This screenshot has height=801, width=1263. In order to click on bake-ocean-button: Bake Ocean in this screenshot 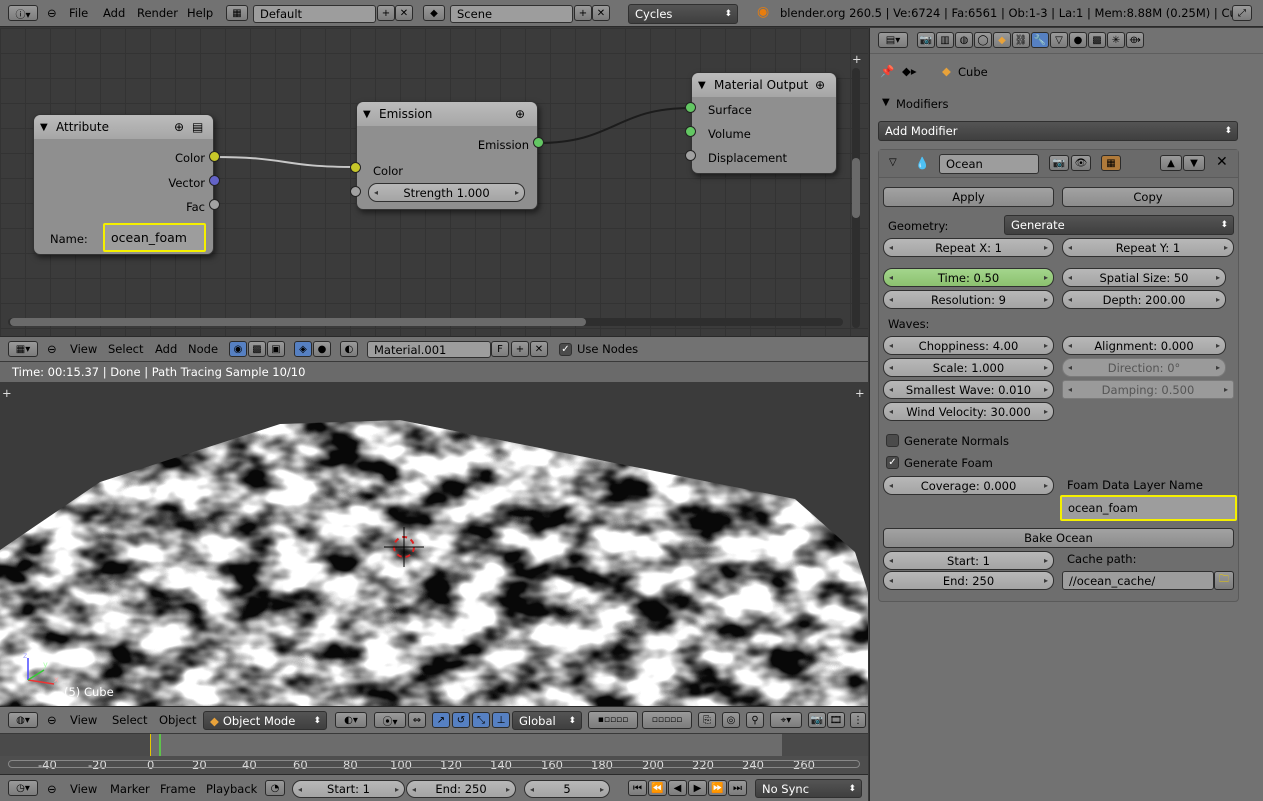, I will do `click(1058, 538)`.